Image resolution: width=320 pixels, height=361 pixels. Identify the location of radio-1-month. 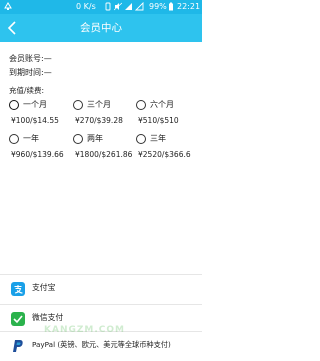
(14, 105).